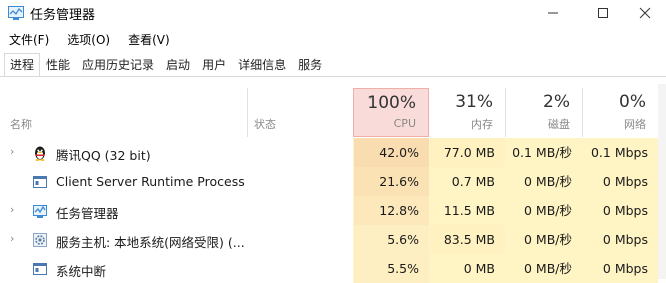 The width and height of the screenshot is (666, 283). Describe the element at coordinates (22, 65) in the screenshot. I see `tab-processes: 进程` at that location.